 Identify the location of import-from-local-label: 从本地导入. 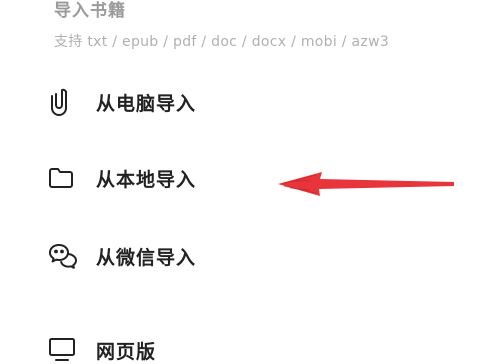
(146, 179).